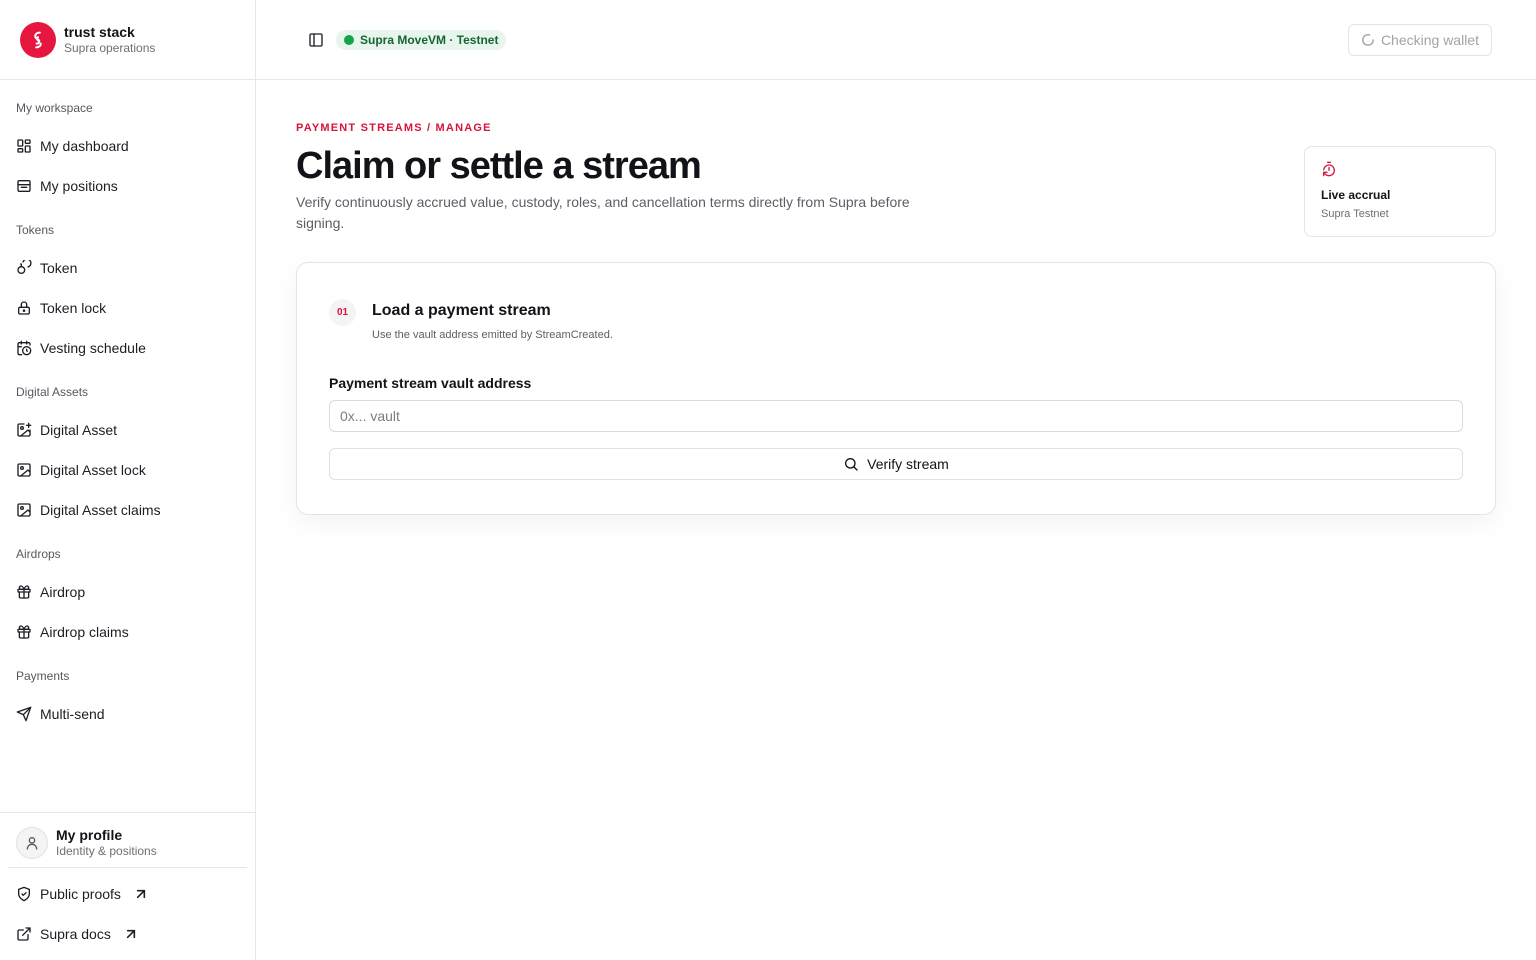  I want to click on nav-group-label: Airdrops, so click(38, 554).